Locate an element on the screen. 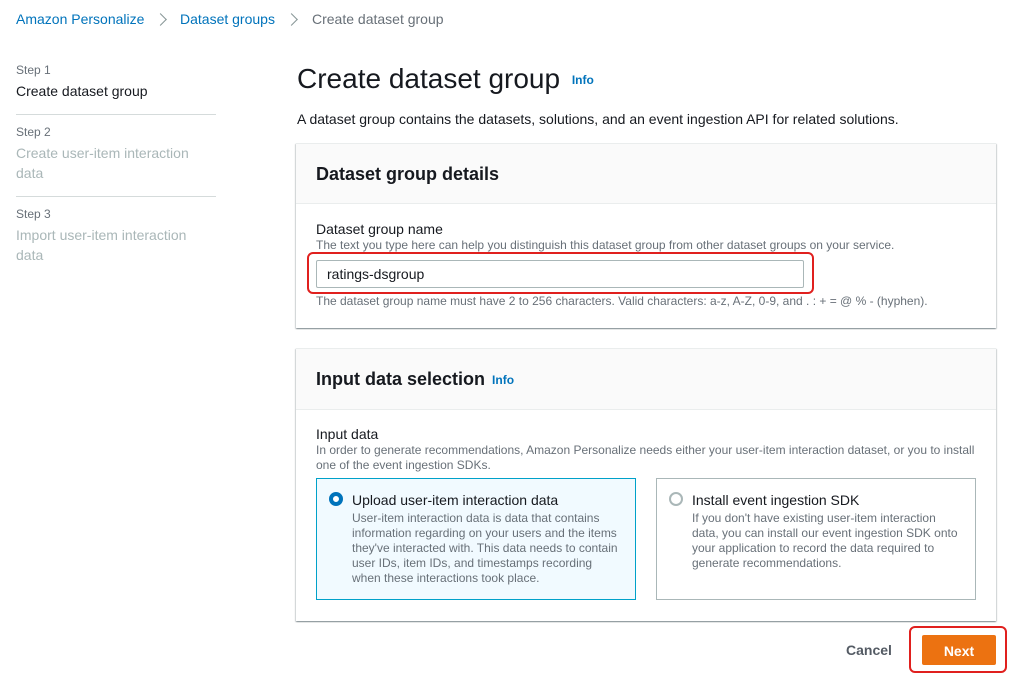  panel-header: Dataset group details is located at coordinates (646, 174).